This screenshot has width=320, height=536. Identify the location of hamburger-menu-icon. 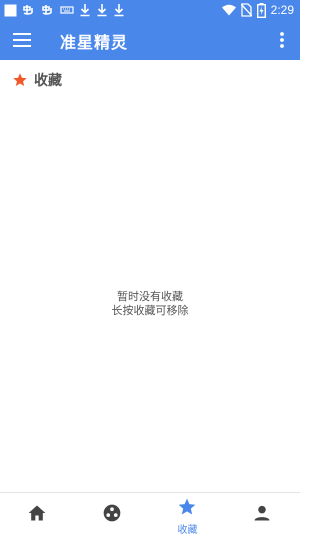
(22, 40).